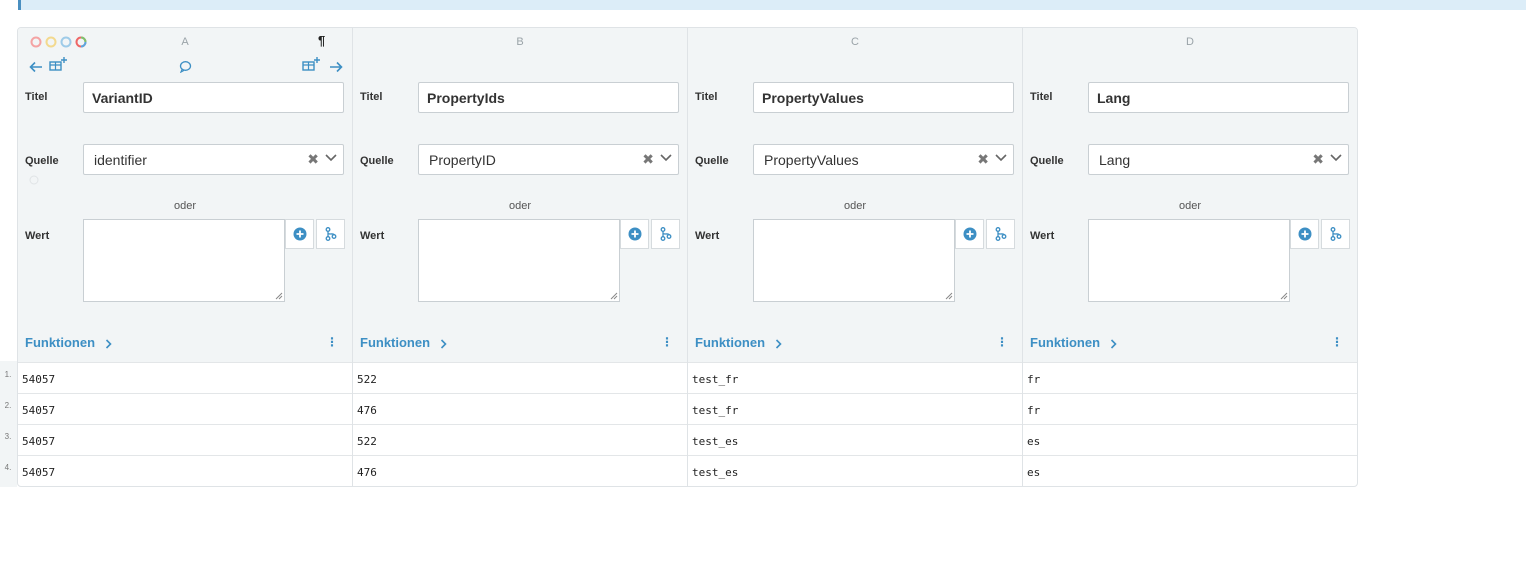 The width and height of the screenshot is (1526, 562). What do you see at coordinates (883, 97) in the screenshot?
I see `title-input: PropertyValues` at bounding box center [883, 97].